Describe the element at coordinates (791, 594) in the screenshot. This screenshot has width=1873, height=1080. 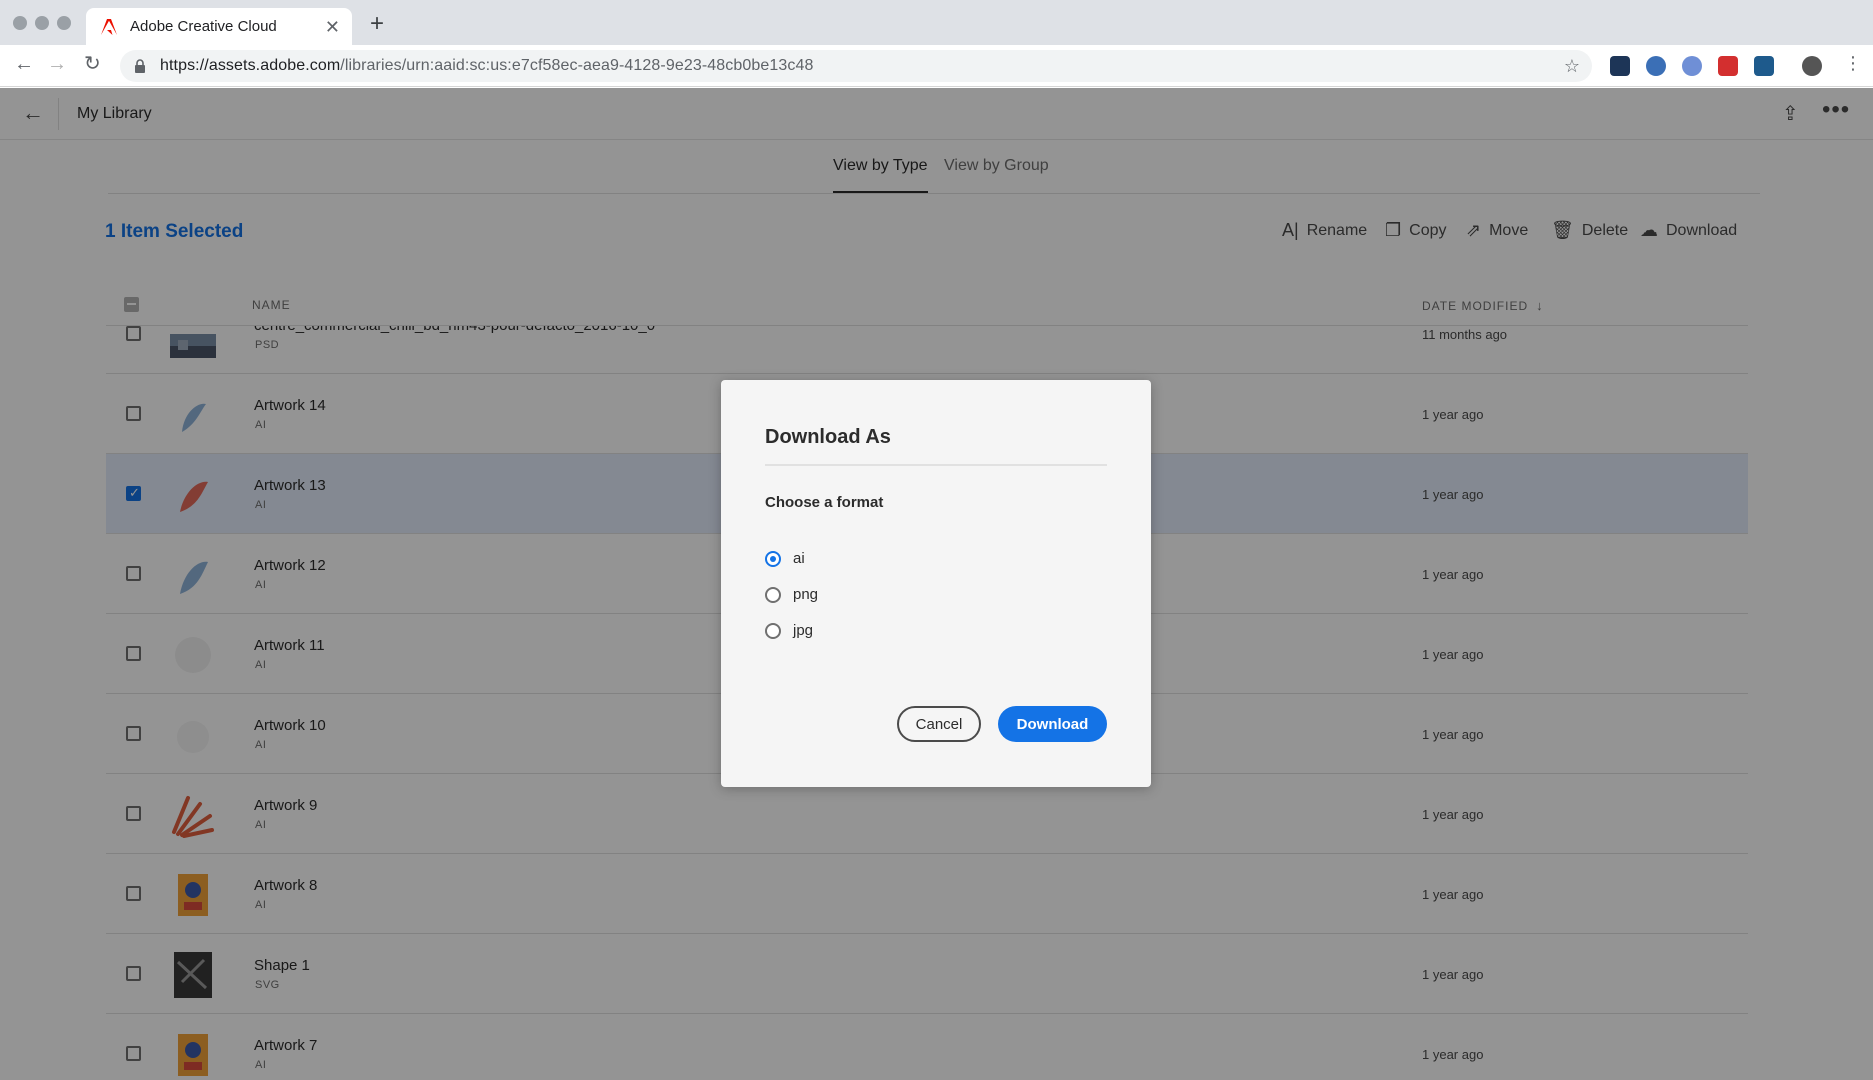
I see `format-option-png: png` at that location.